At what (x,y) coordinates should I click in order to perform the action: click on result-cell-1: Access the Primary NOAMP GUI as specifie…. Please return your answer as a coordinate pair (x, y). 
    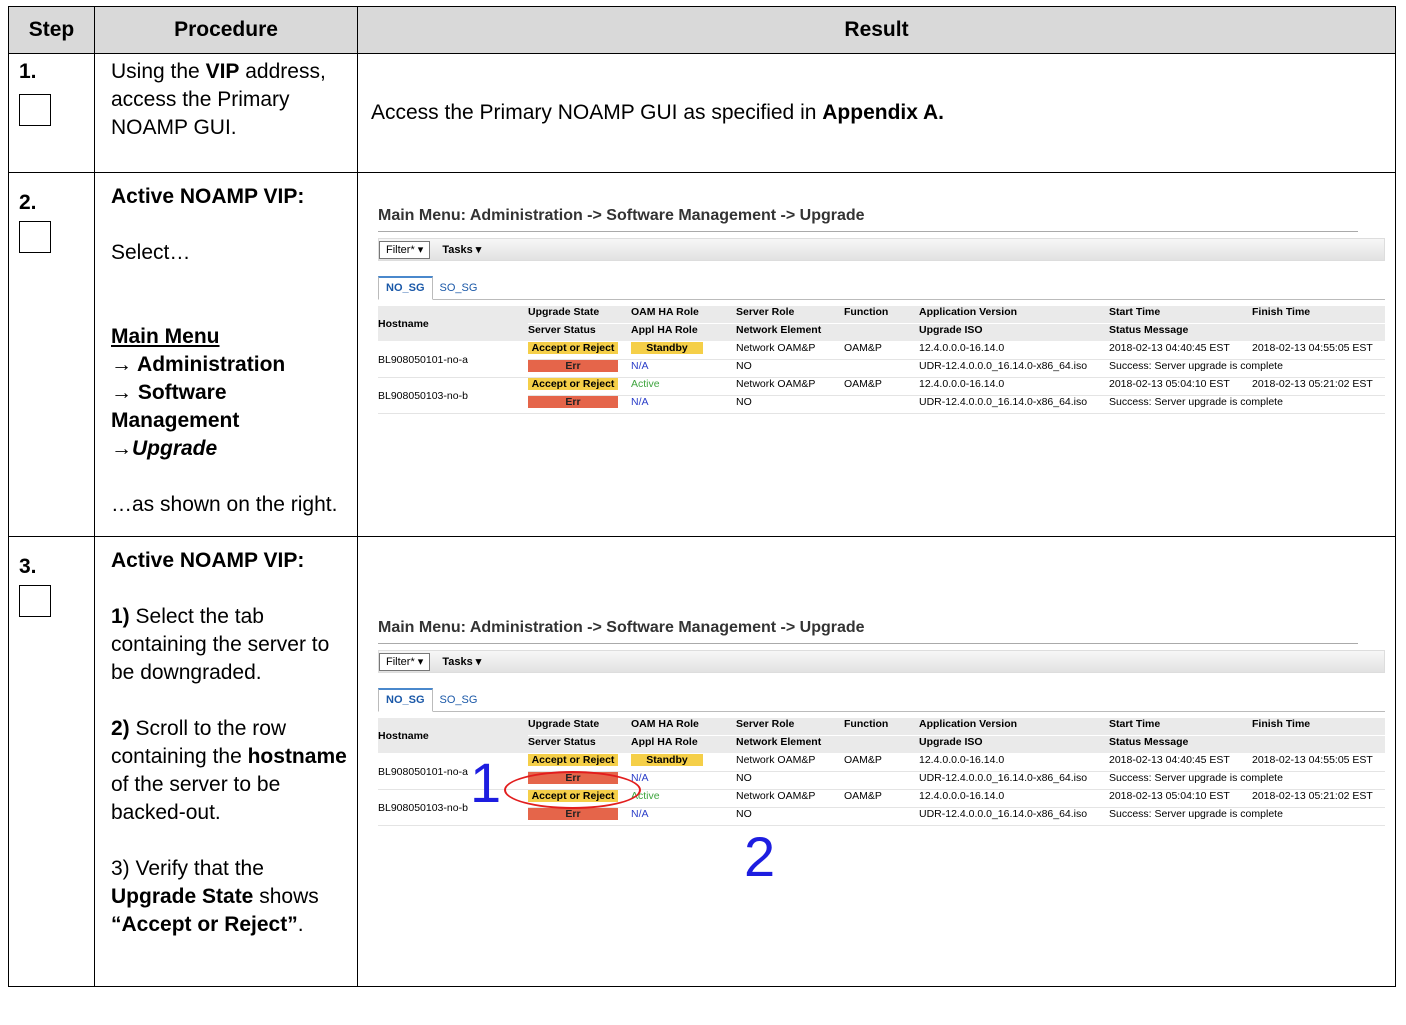
    Looking at the image, I should click on (876, 113).